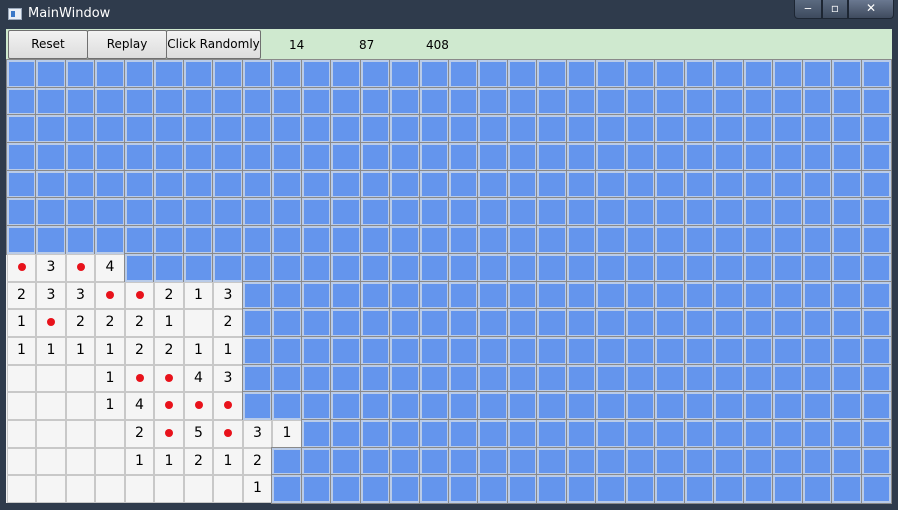 The width and height of the screenshot is (898, 510). I want to click on revealed-cell: 3, so click(80, 295).